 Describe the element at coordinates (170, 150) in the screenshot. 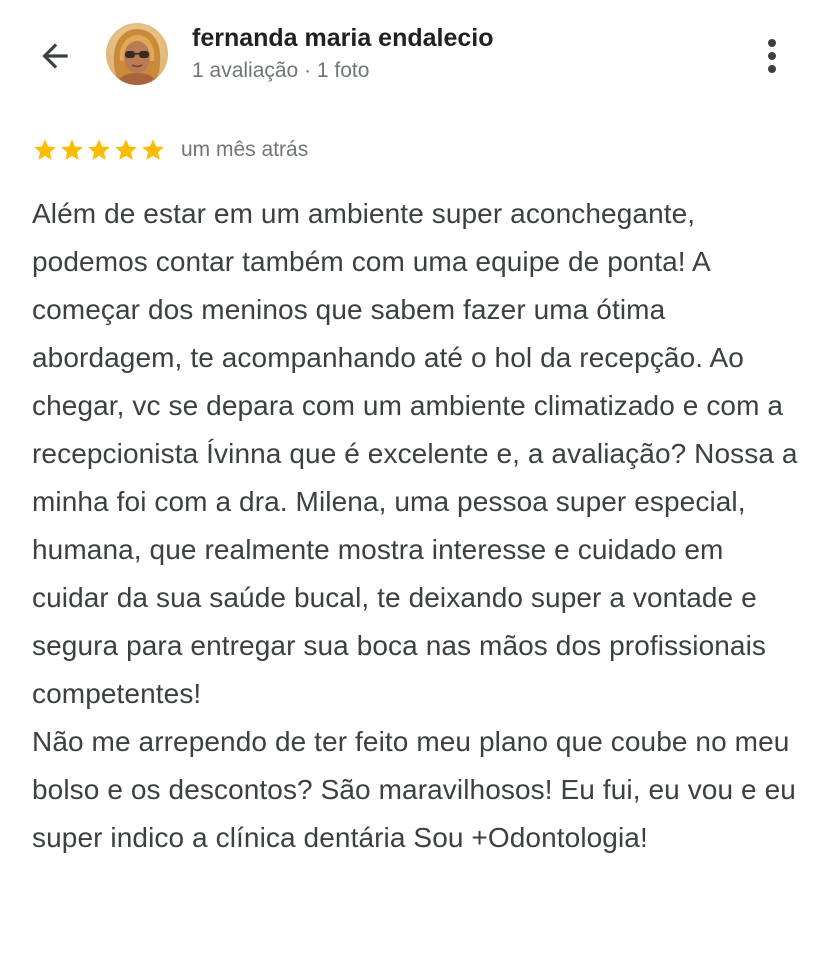

I see `rating-row: um mês atrás` at that location.